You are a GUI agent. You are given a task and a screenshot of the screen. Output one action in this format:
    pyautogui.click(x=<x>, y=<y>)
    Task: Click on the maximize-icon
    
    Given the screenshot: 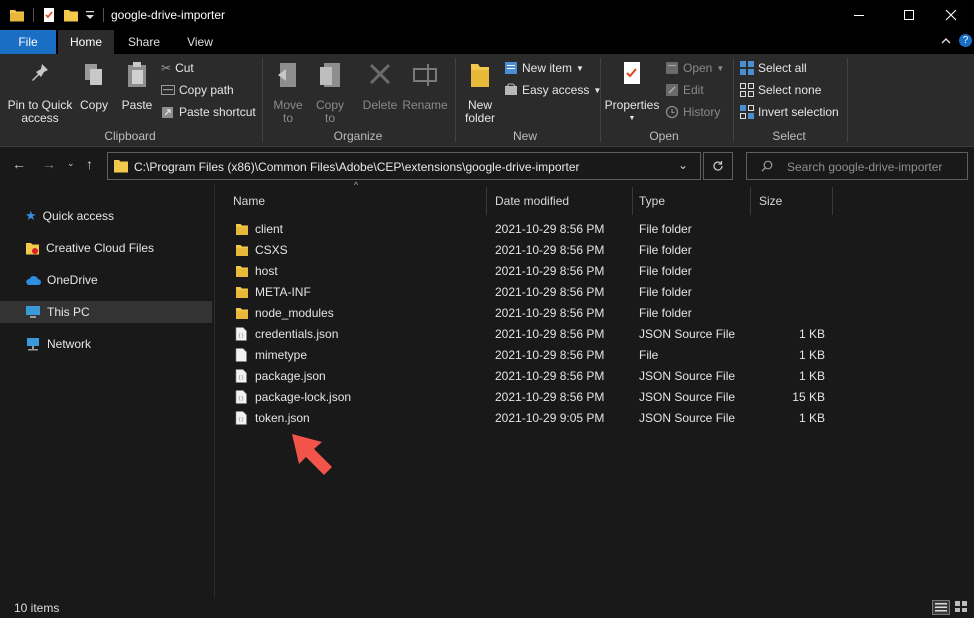 What is the action you would take?
    pyautogui.click(x=909, y=15)
    